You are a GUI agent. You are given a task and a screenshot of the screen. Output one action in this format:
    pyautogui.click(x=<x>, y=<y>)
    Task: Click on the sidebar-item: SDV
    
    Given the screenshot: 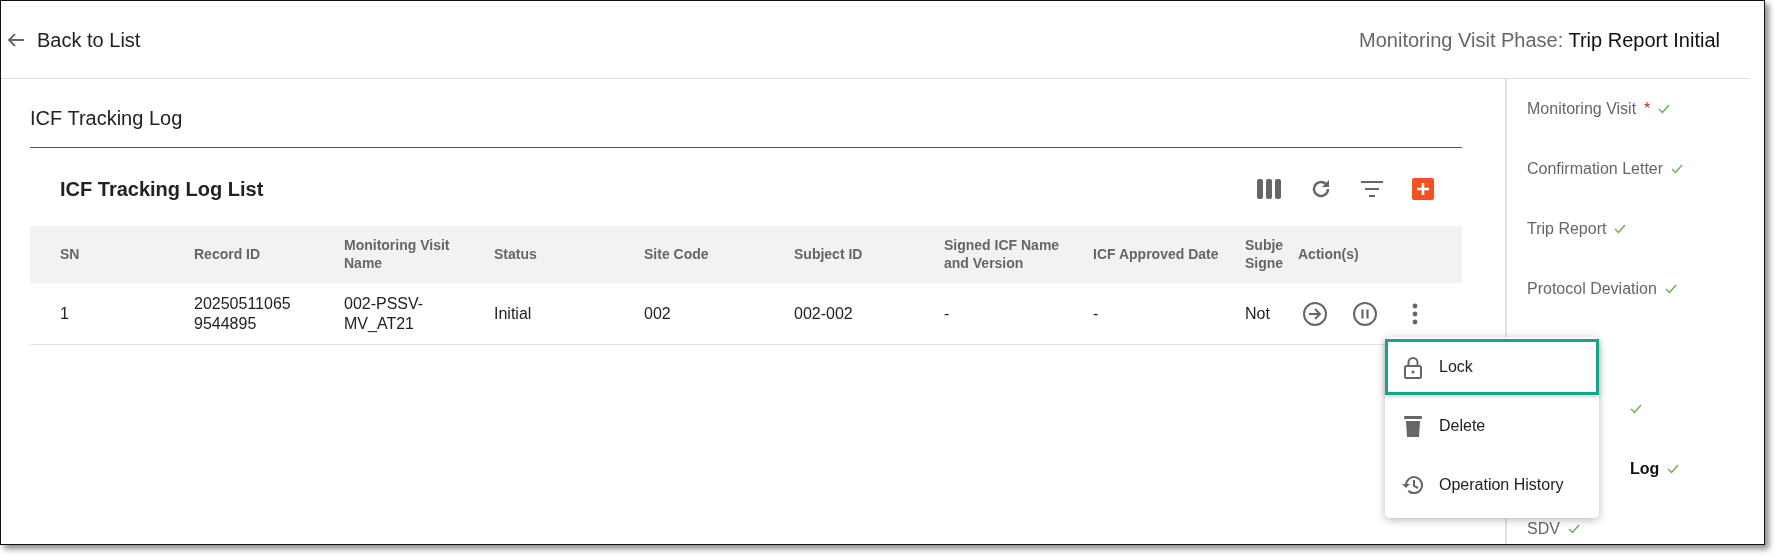 What is the action you would take?
    pyautogui.click(x=1543, y=529)
    